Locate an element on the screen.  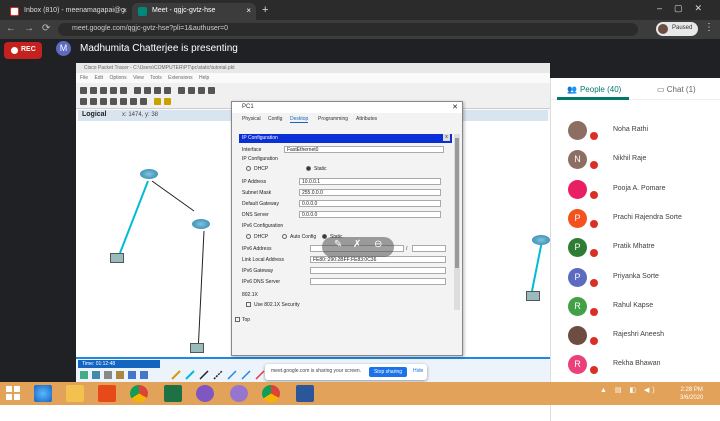
tab-config: Config is located at coordinates (275, 119).